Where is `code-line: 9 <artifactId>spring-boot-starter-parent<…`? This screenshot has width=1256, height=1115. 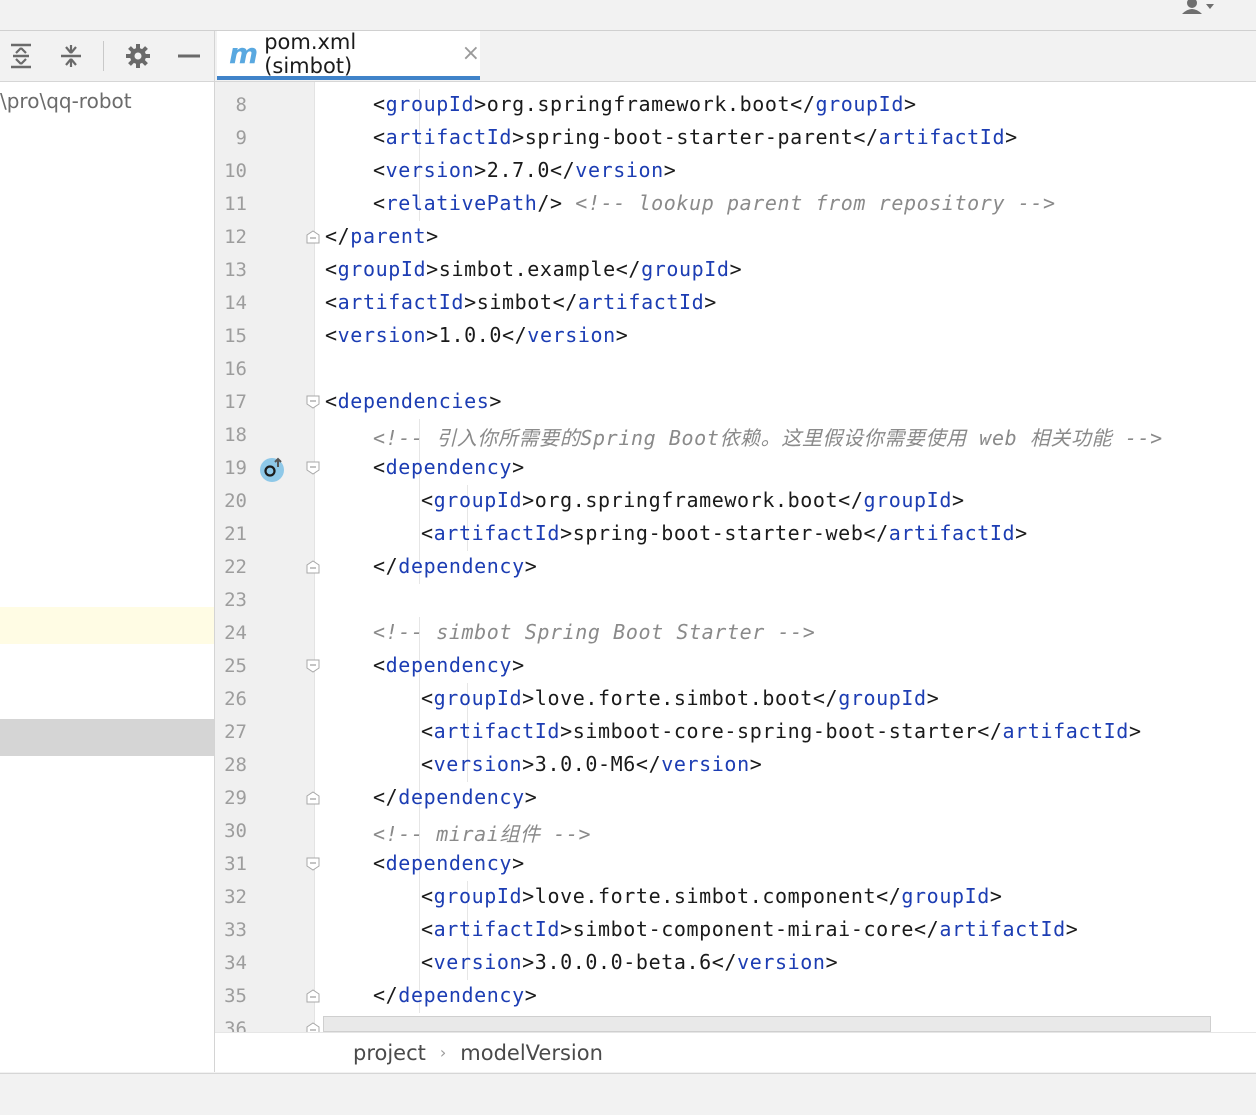 code-line: 9 <artifactId>spring-boot-starter-parent<… is located at coordinates (735, 138).